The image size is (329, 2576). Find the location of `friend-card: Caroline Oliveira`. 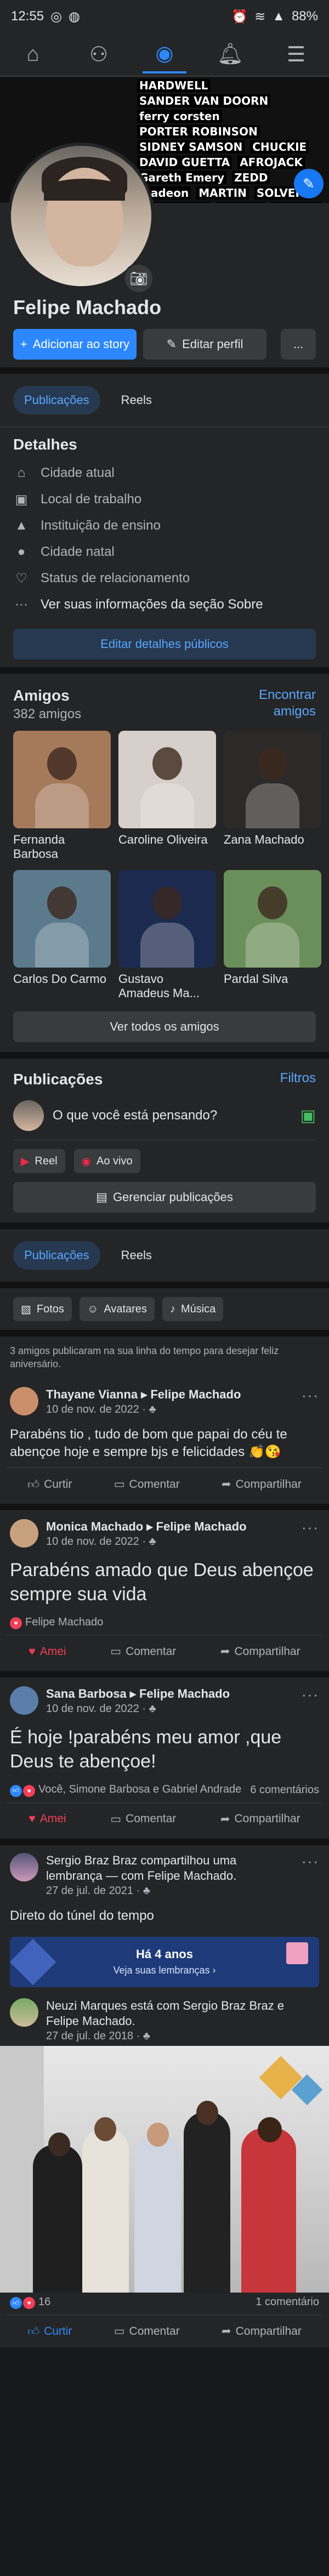

friend-card: Caroline Oliveira is located at coordinates (167, 796).